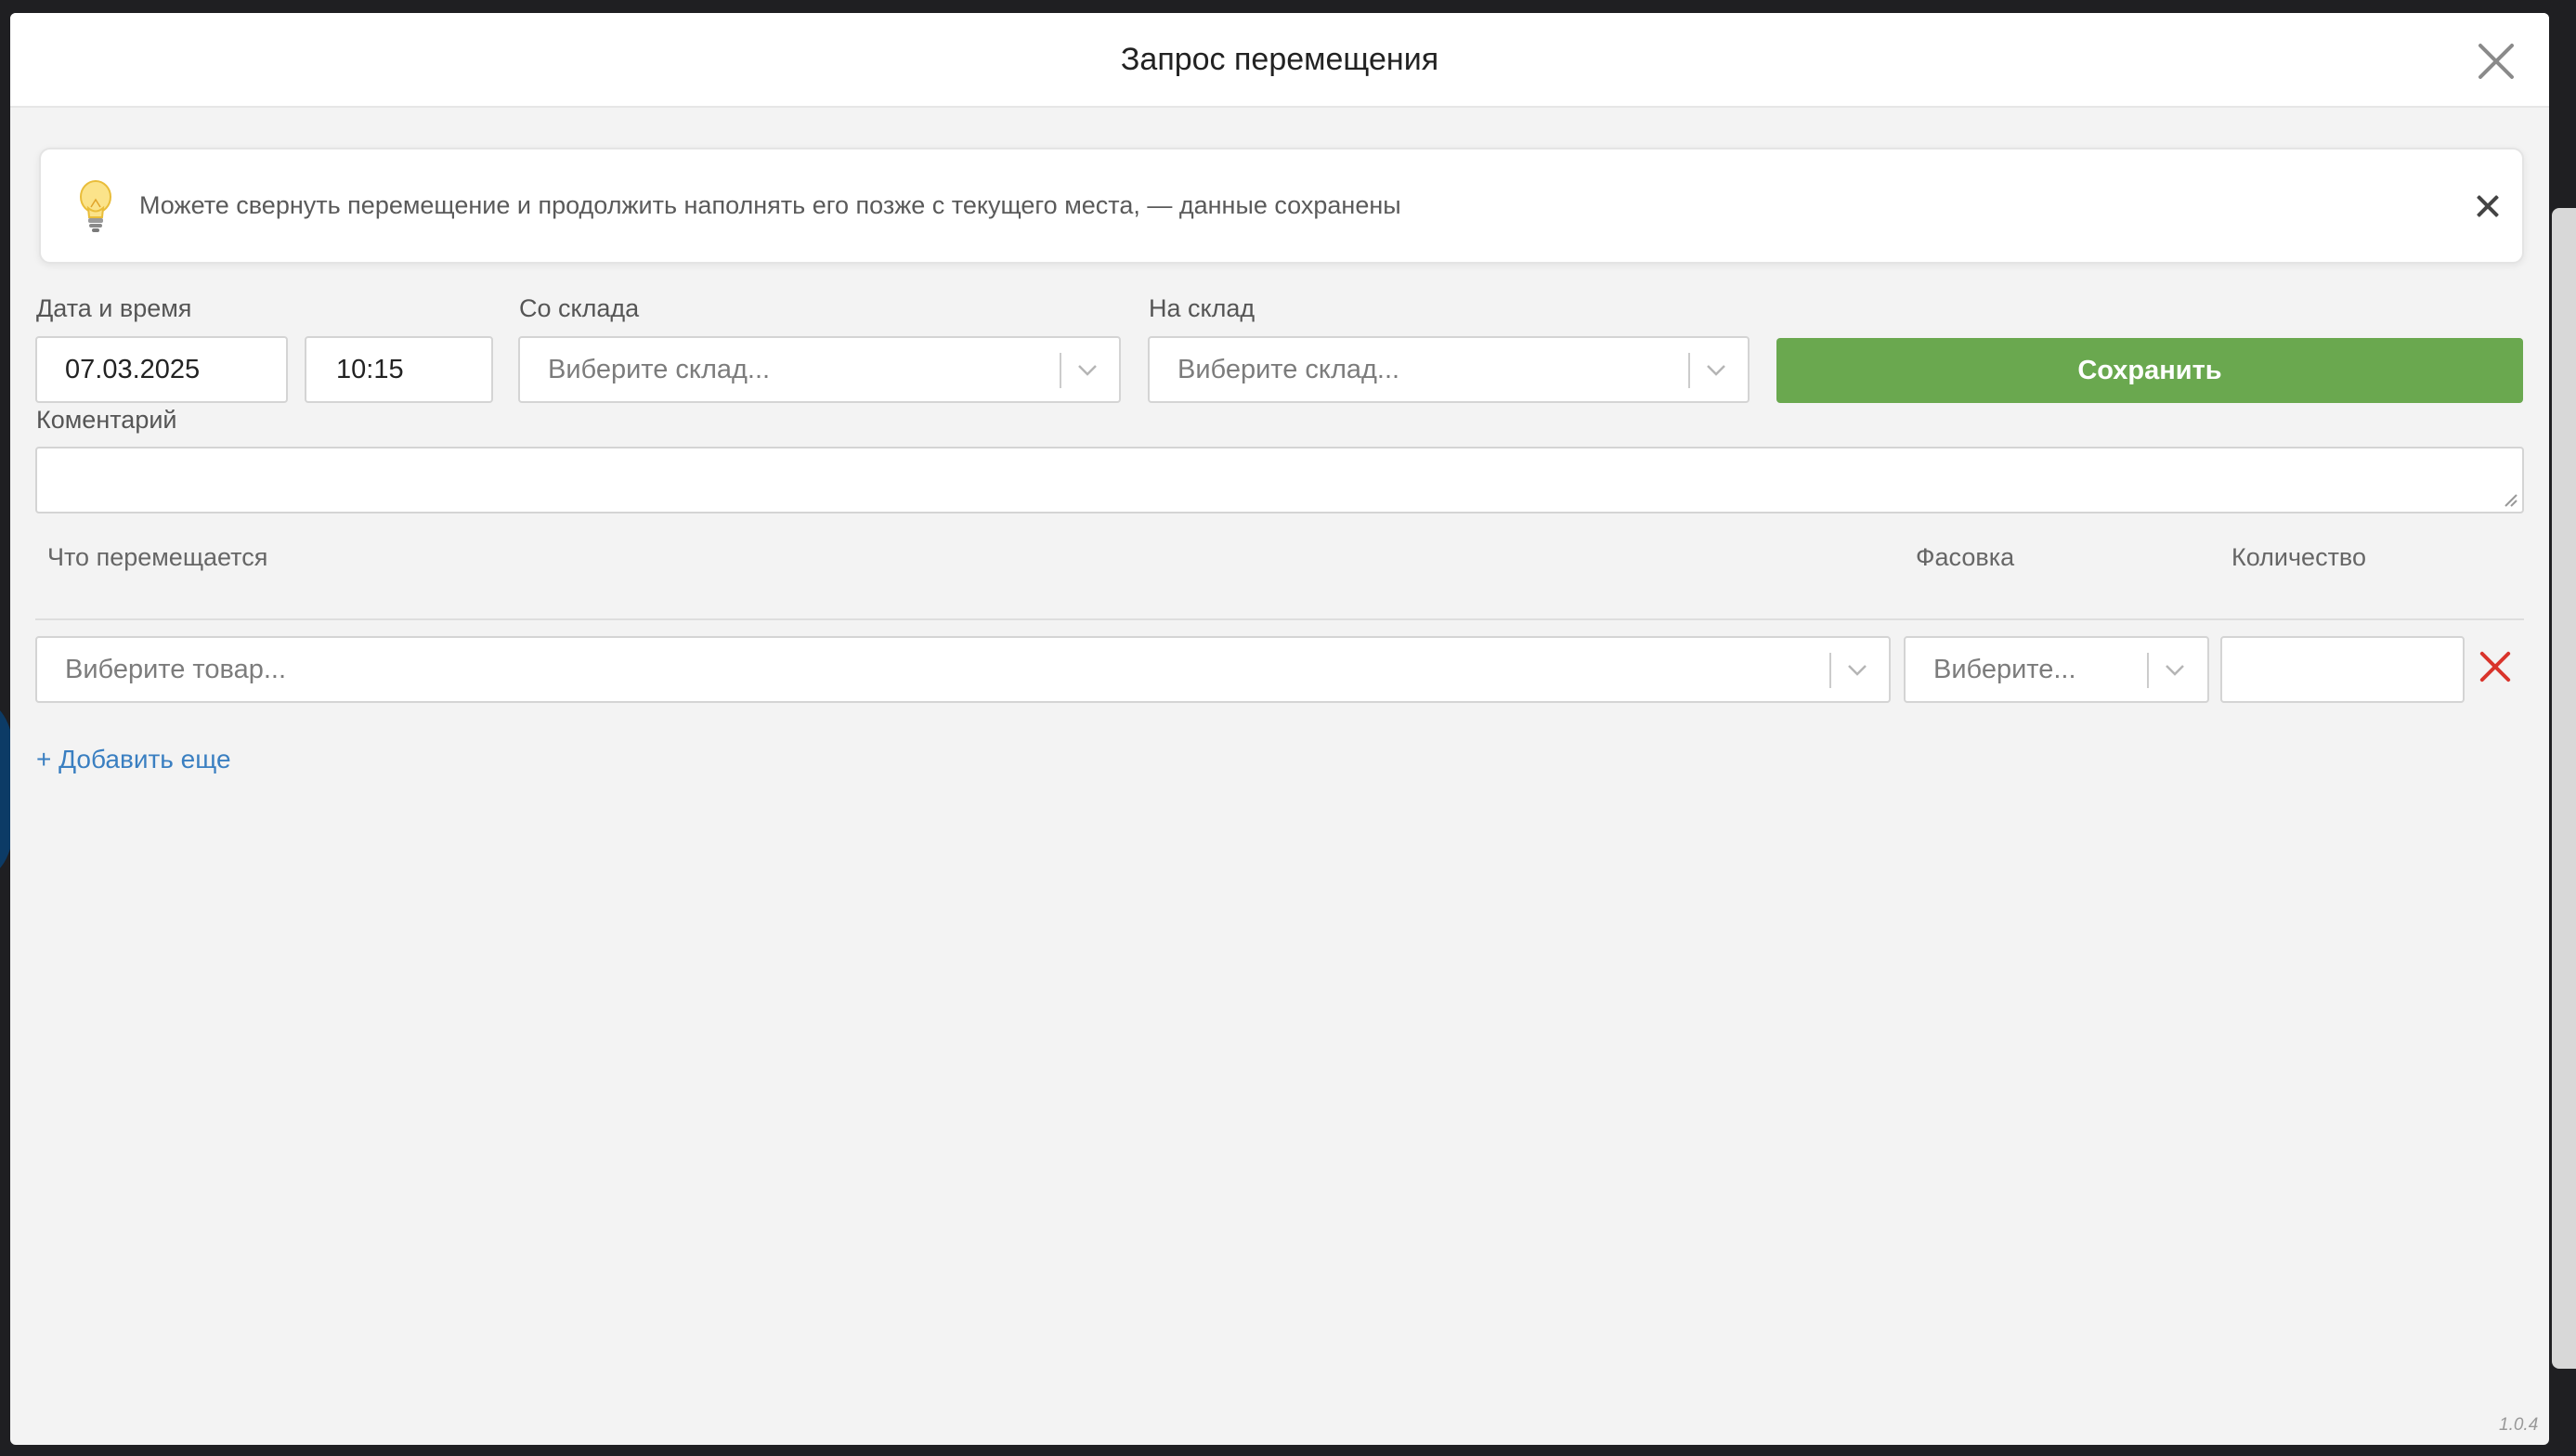  Describe the element at coordinates (1202, 308) in the screenshot. I see `to-warehouse-label: На склад` at that location.